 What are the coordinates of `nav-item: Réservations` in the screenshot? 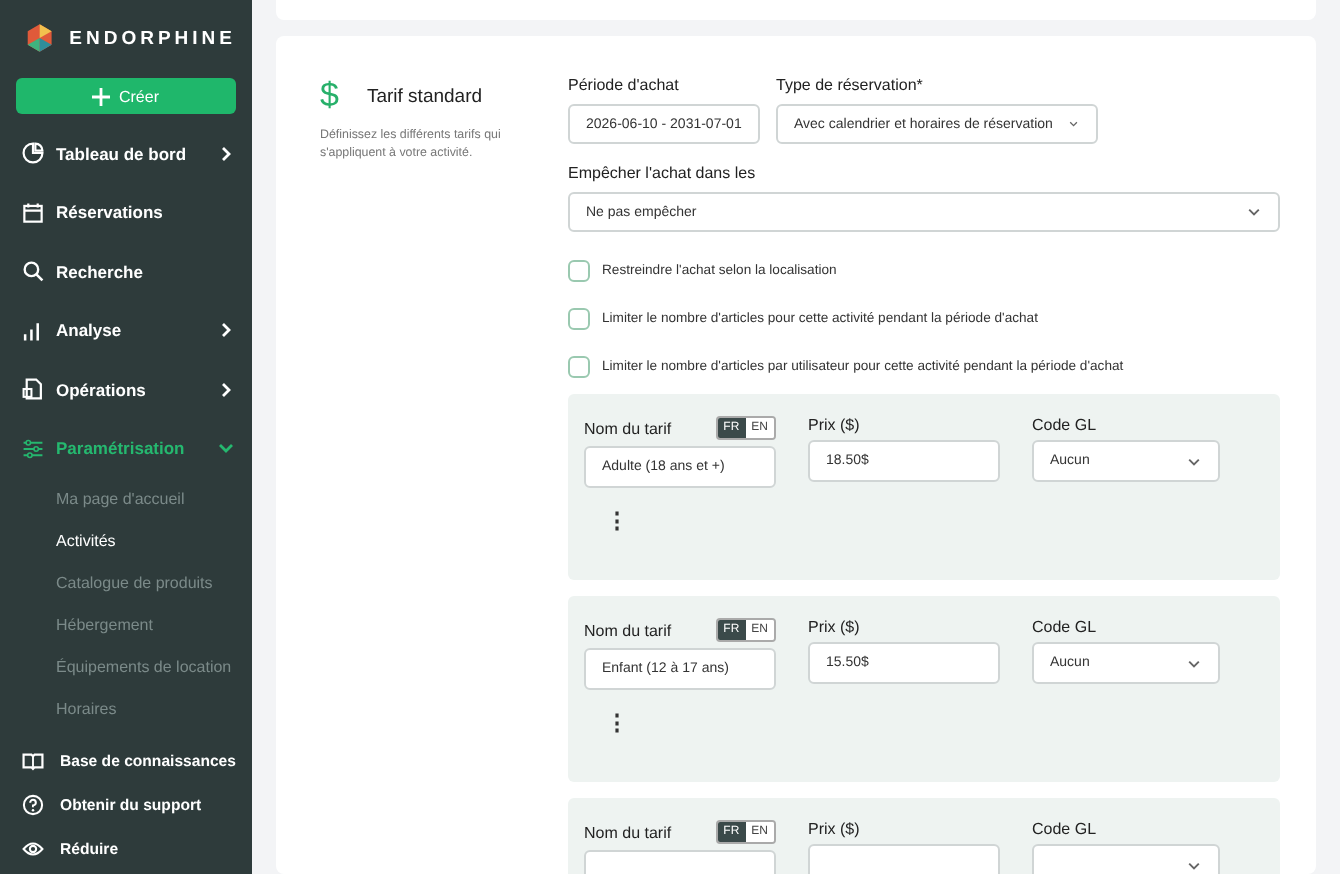 It's located at (126, 212).